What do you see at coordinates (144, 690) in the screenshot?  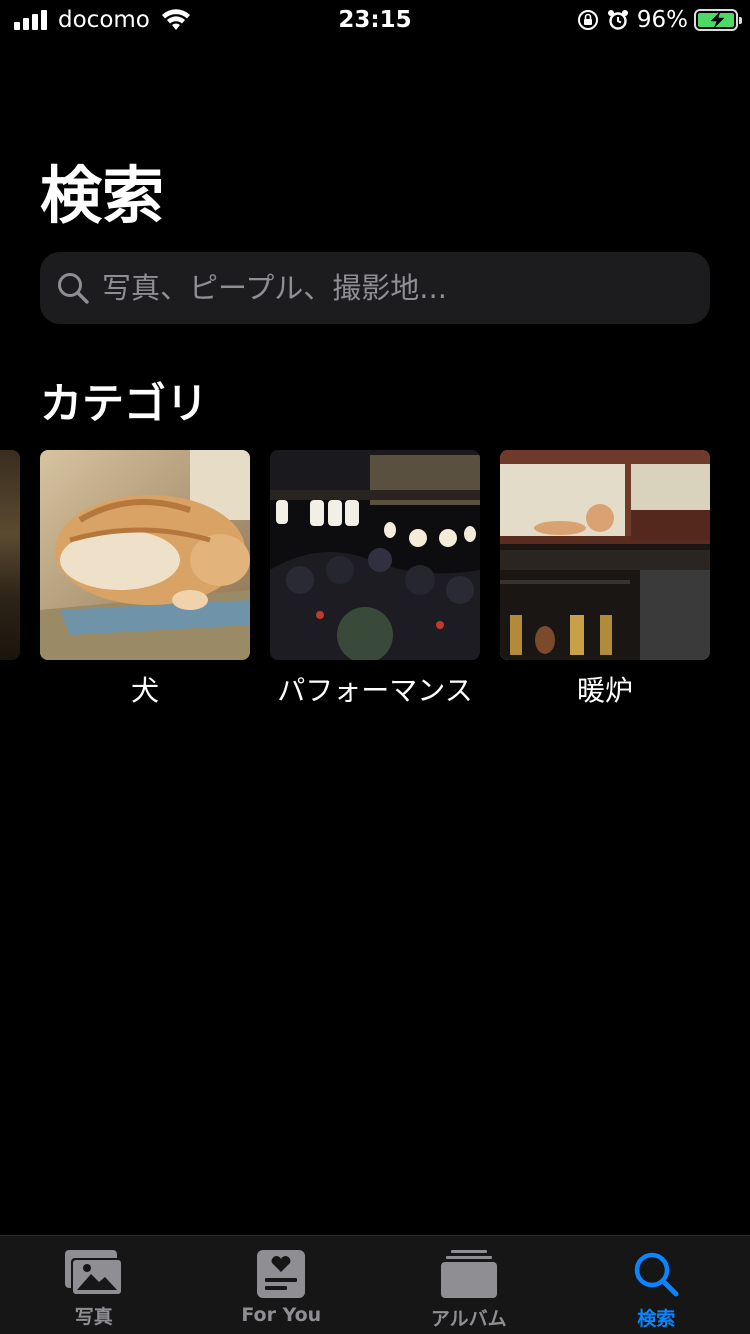 I see `category-label: 犬` at bounding box center [144, 690].